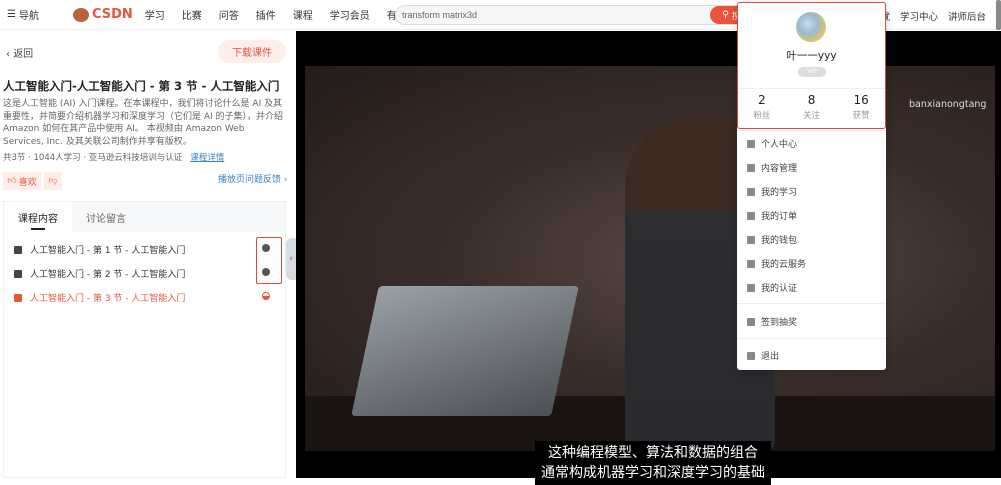 Image resolution: width=1001 pixels, height=485 pixels. What do you see at coordinates (19, 52) in the screenshot?
I see `back-button: ‹ 返回` at bounding box center [19, 52].